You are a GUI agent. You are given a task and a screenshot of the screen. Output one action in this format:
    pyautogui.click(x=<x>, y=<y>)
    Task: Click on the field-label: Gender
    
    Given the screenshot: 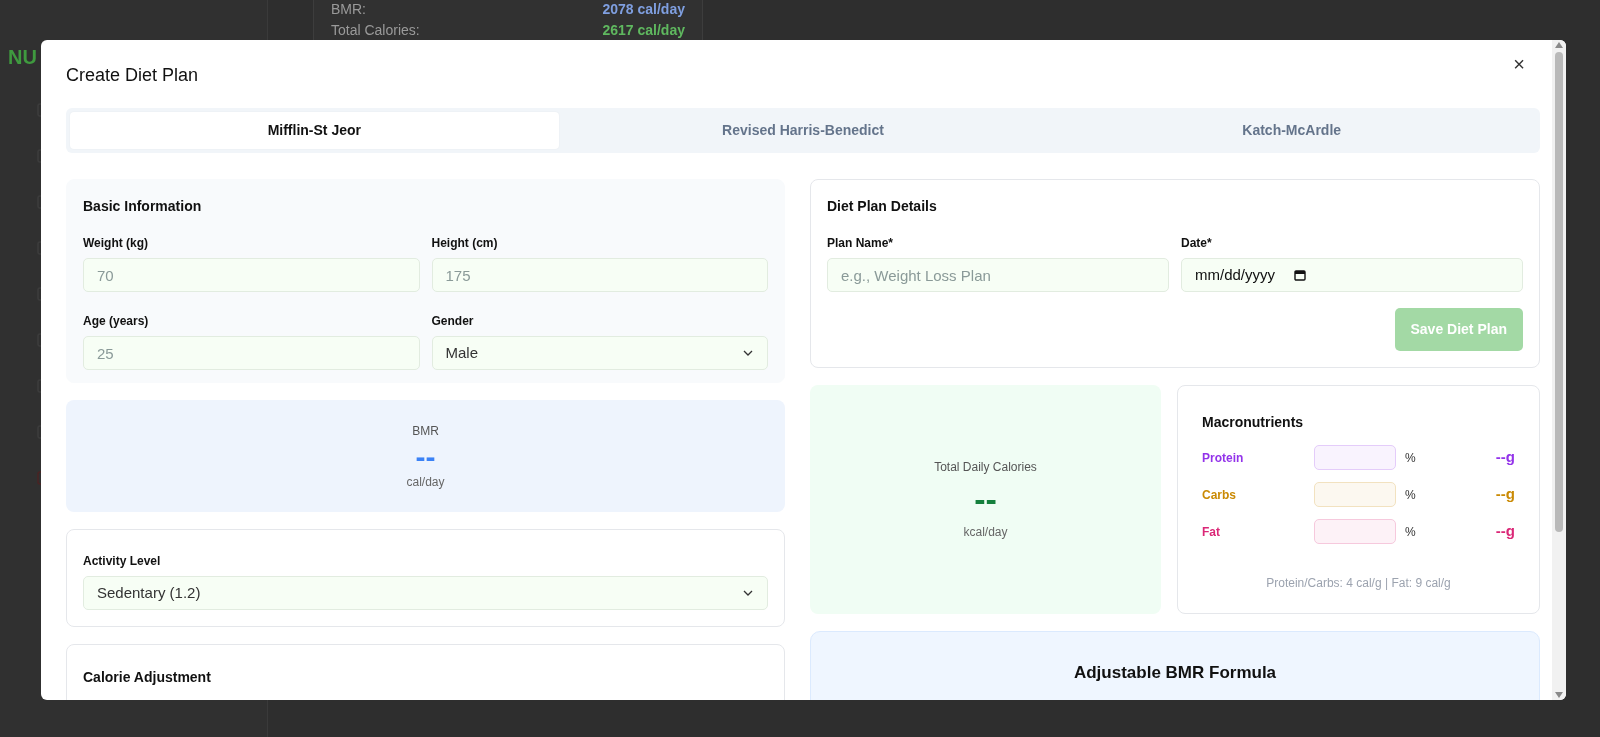 What is the action you would take?
    pyautogui.click(x=453, y=321)
    